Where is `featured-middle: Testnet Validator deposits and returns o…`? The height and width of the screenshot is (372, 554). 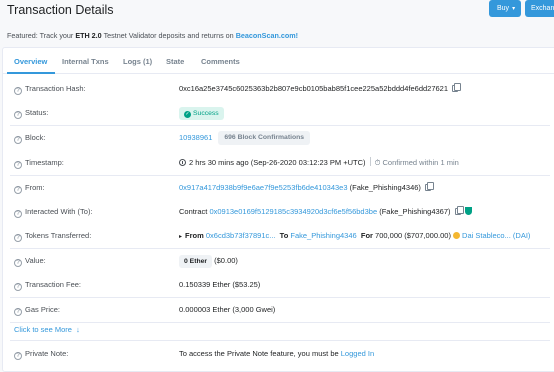
featured-middle: Testnet Validator deposits and returns o… is located at coordinates (168, 35).